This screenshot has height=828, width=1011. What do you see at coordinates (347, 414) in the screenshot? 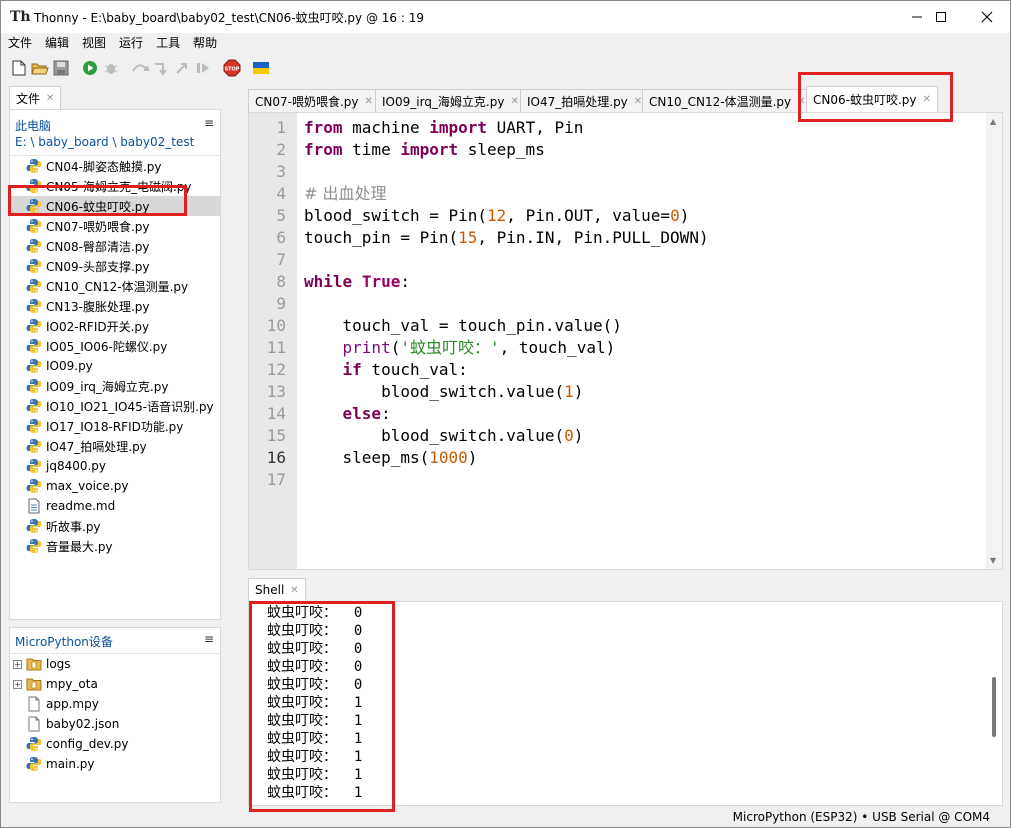
I see `code-line: else:` at bounding box center [347, 414].